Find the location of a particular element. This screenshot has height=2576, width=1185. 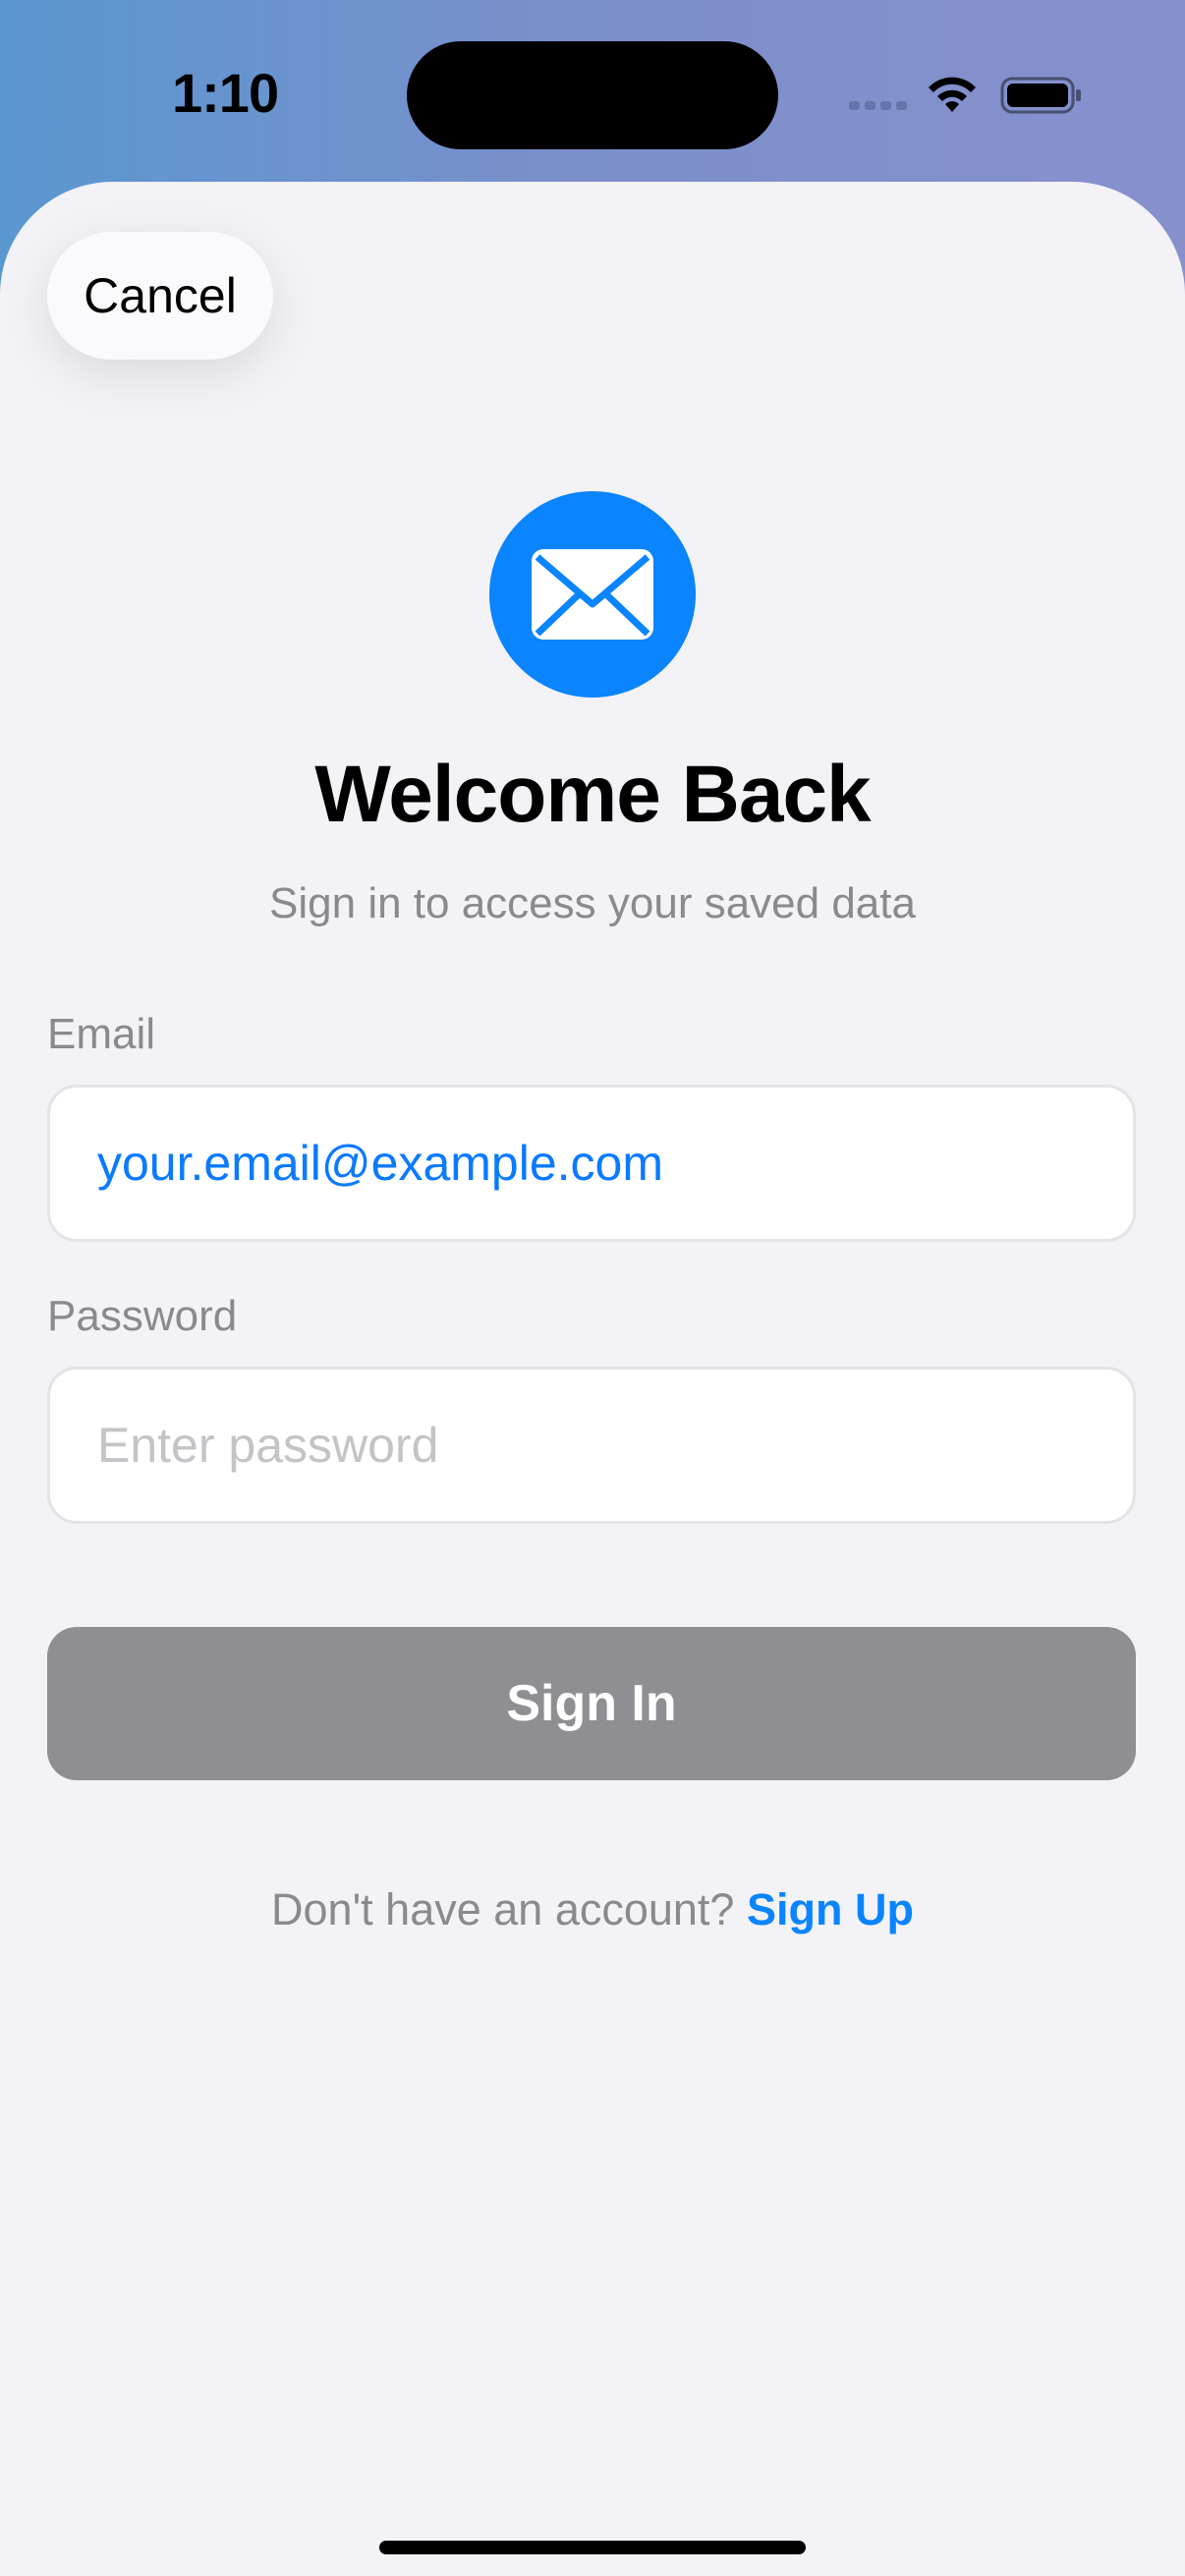

home-indicator is located at coordinates (592, 2547).